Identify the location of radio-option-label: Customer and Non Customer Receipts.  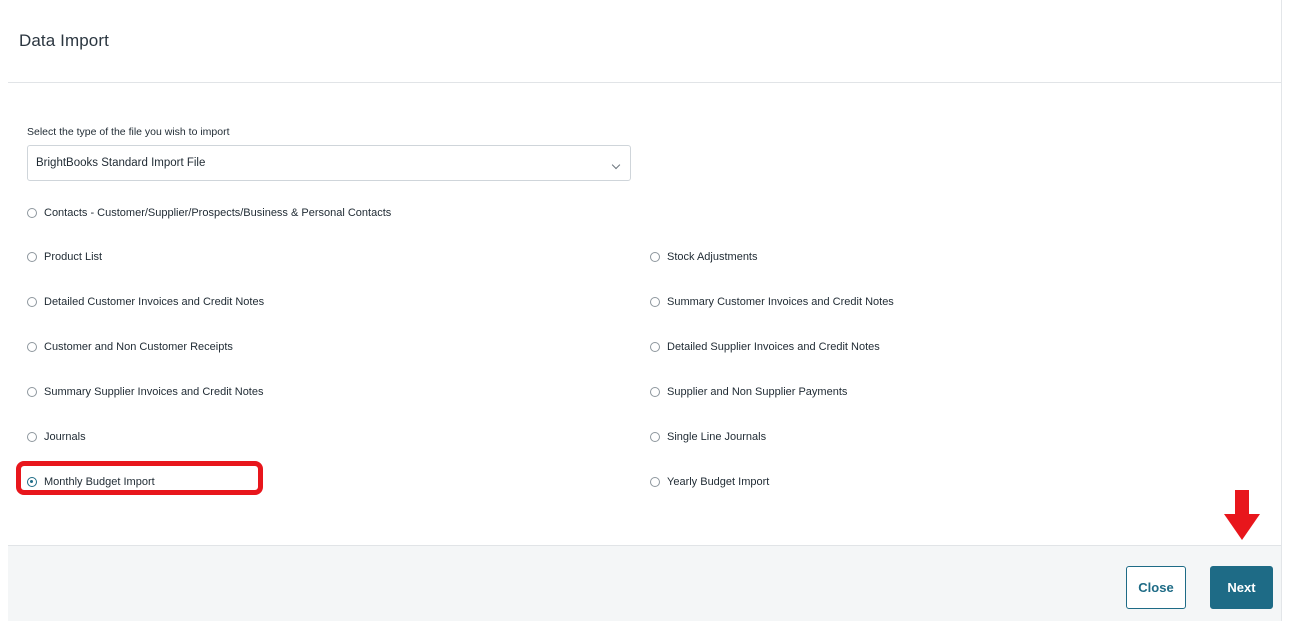
(138, 347).